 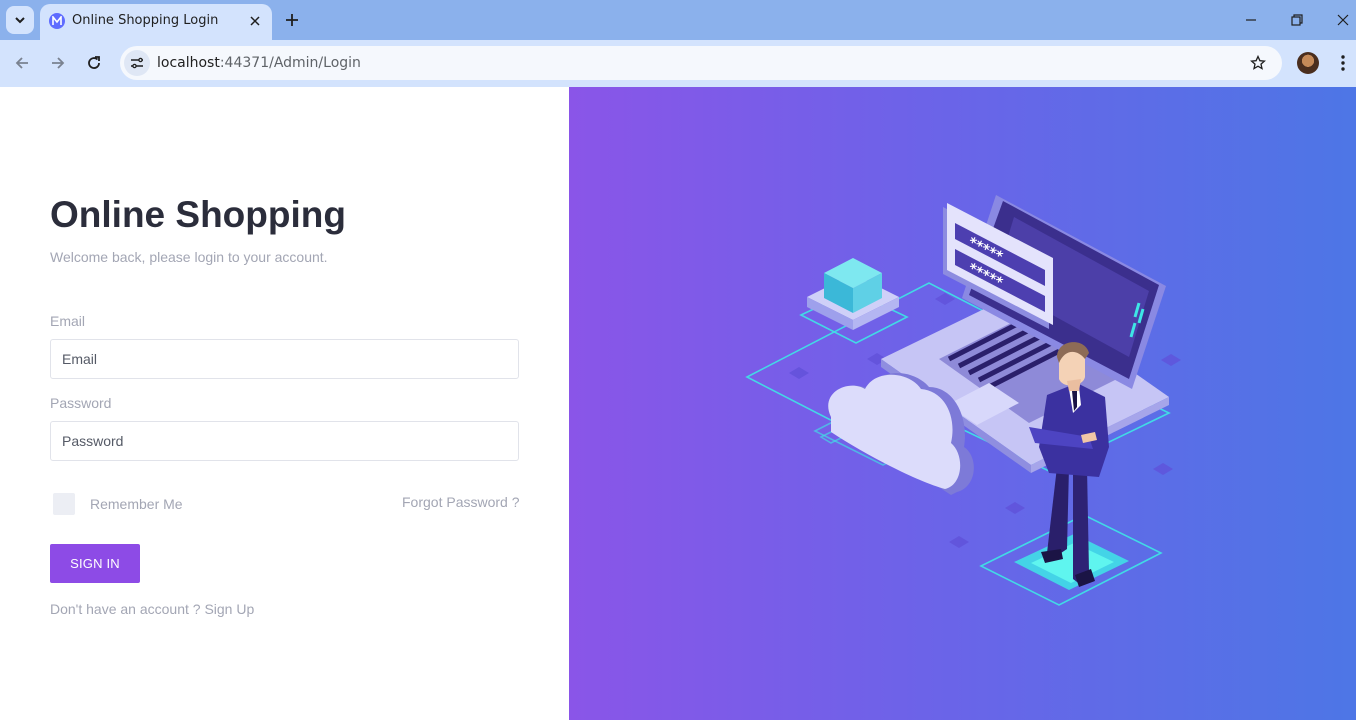 I want to click on restore-button, so click(x=1297, y=20).